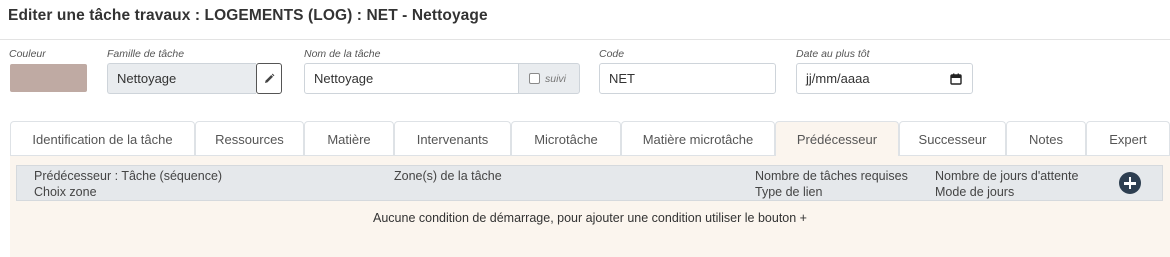 The image size is (1170, 257). I want to click on suivi-addon: suivi, so click(549, 78).